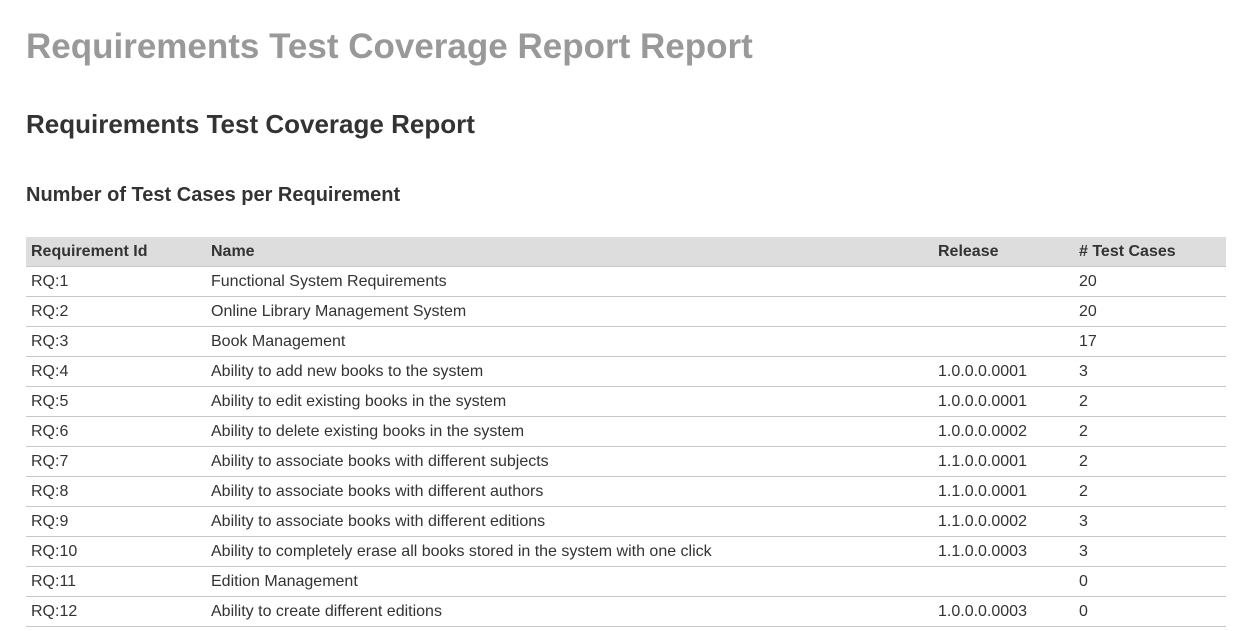  Describe the element at coordinates (1003, 431) in the screenshot. I see `release-cell: 1.0.0.0.0002` at that location.